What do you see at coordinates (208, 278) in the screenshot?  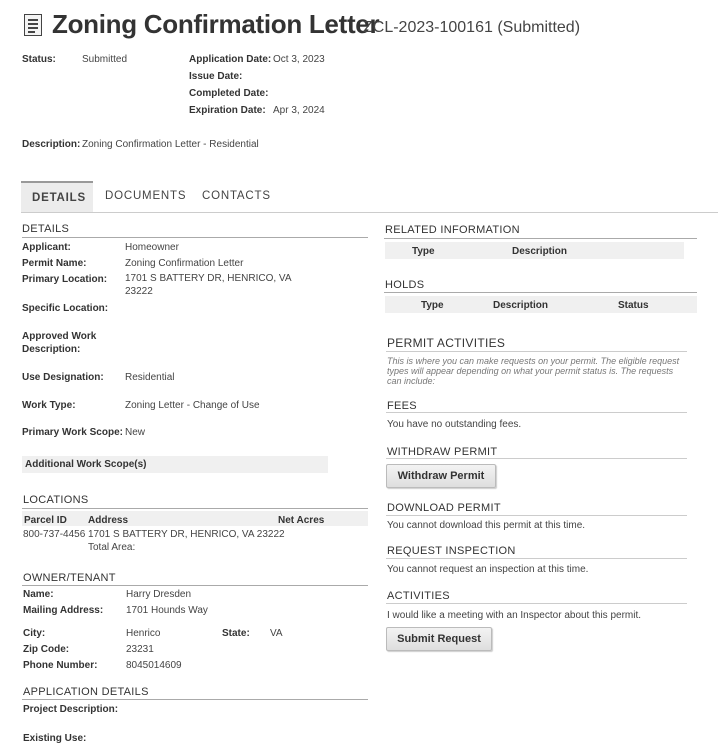 I see `primary-location-line1: 1701 S BATTERY DR, HENRICO, VA` at bounding box center [208, 278].